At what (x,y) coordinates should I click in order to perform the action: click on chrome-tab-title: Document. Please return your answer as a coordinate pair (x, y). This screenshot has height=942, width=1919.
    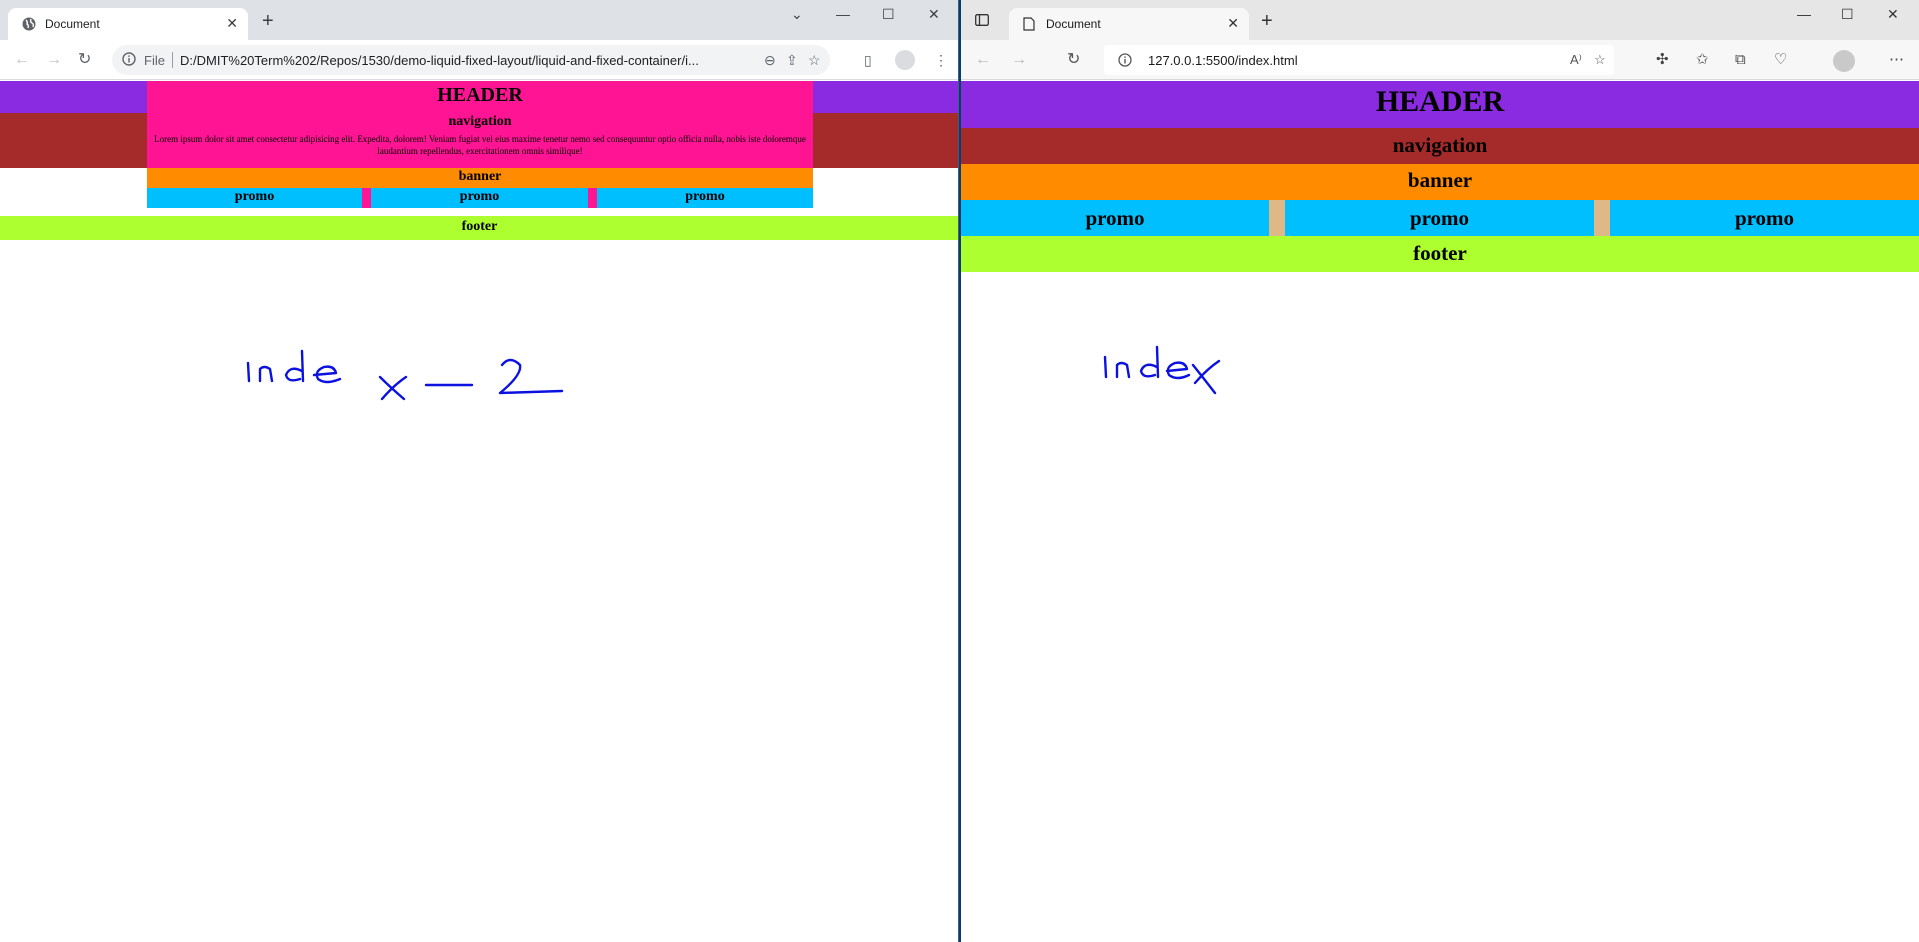
    Looking at the image, I should click on (72, 24).